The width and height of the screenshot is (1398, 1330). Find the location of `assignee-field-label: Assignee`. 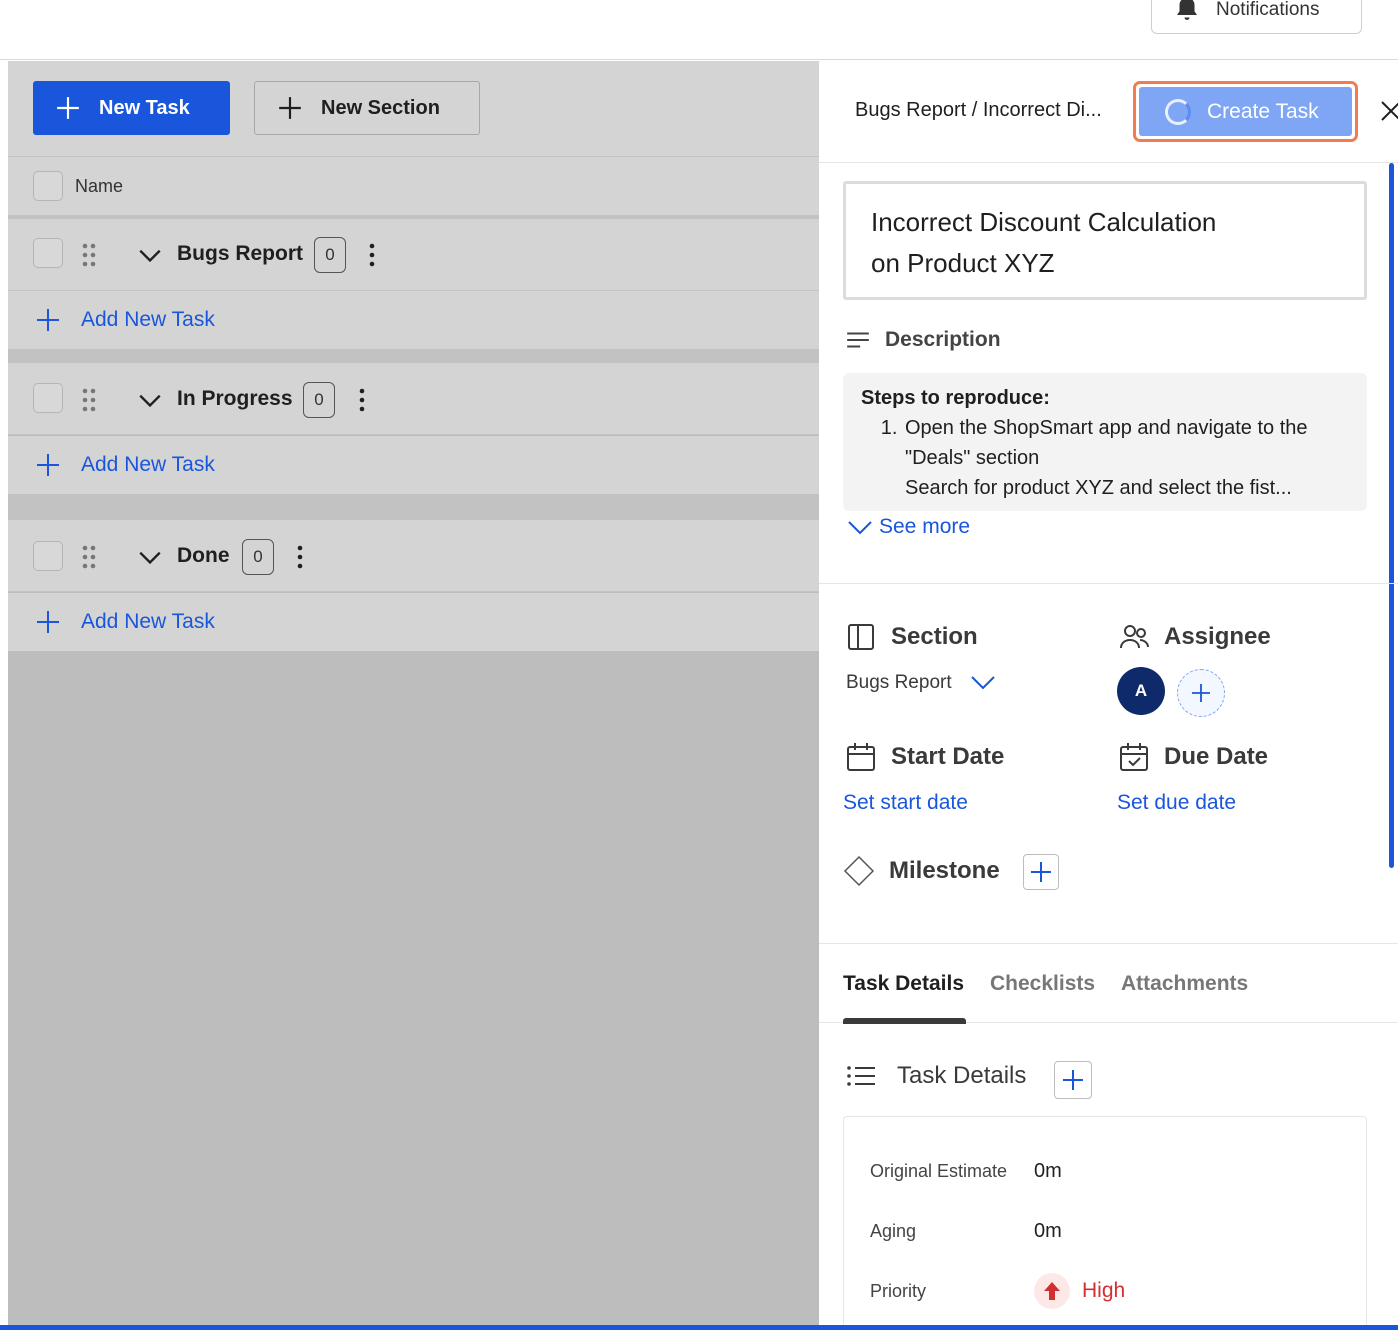

assignee-field-label: Assignee is located at coordinates (1194, 637).